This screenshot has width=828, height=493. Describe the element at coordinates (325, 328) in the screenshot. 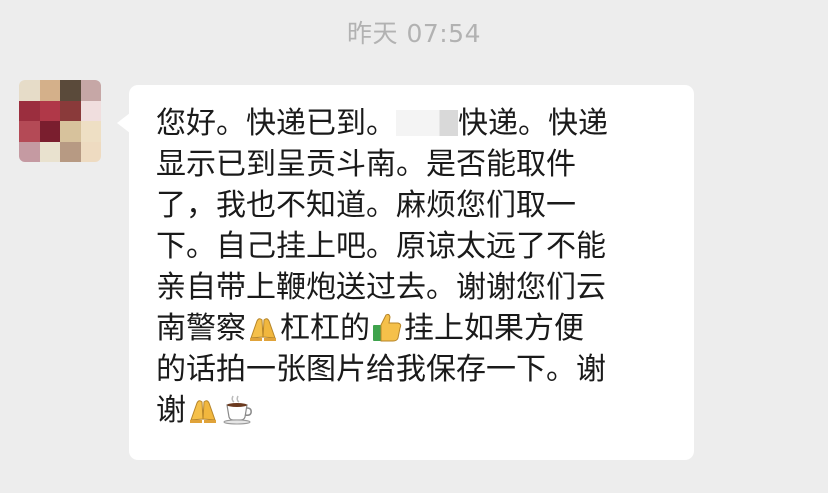

I see `message-text: 杠杠的` at that location.